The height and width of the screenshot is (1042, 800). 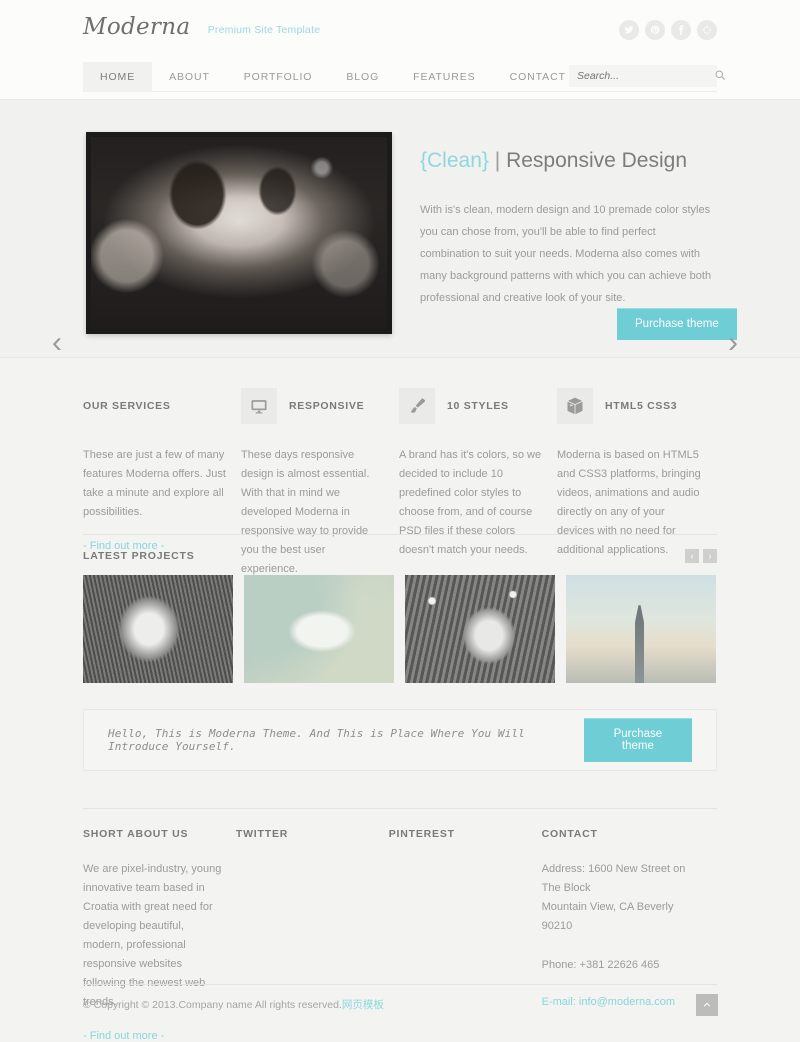 What do you see at coordinates (720, 76) in the screenshot?
I see `search-icon` at bounding box center [720, 76].